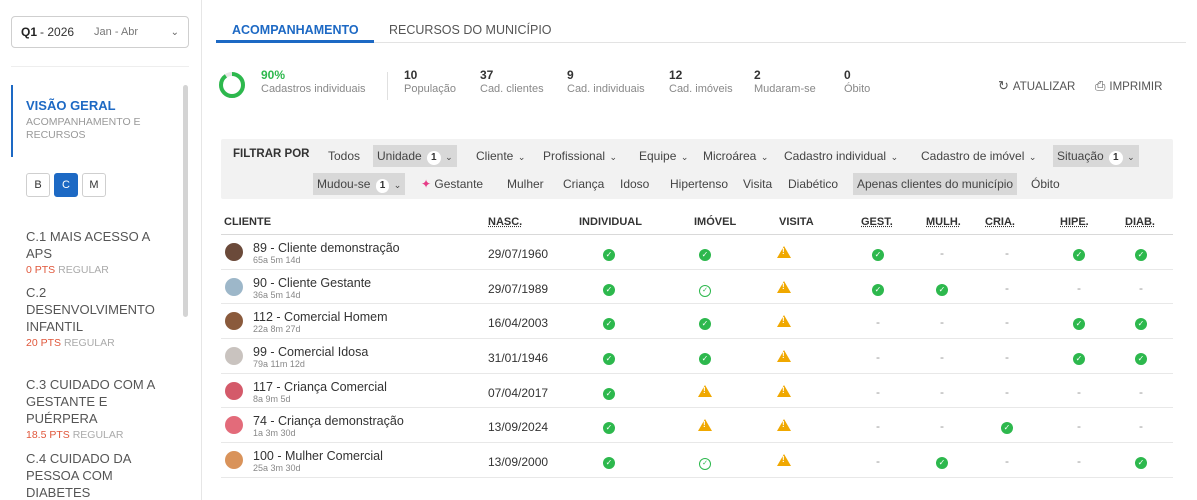 Image resolution: width=1197 pixels, height=500 pixels. Describe the element at coordinates (320, 387) in the screenshot. I see `client-name: 117 - Criança Comercial` at that location.